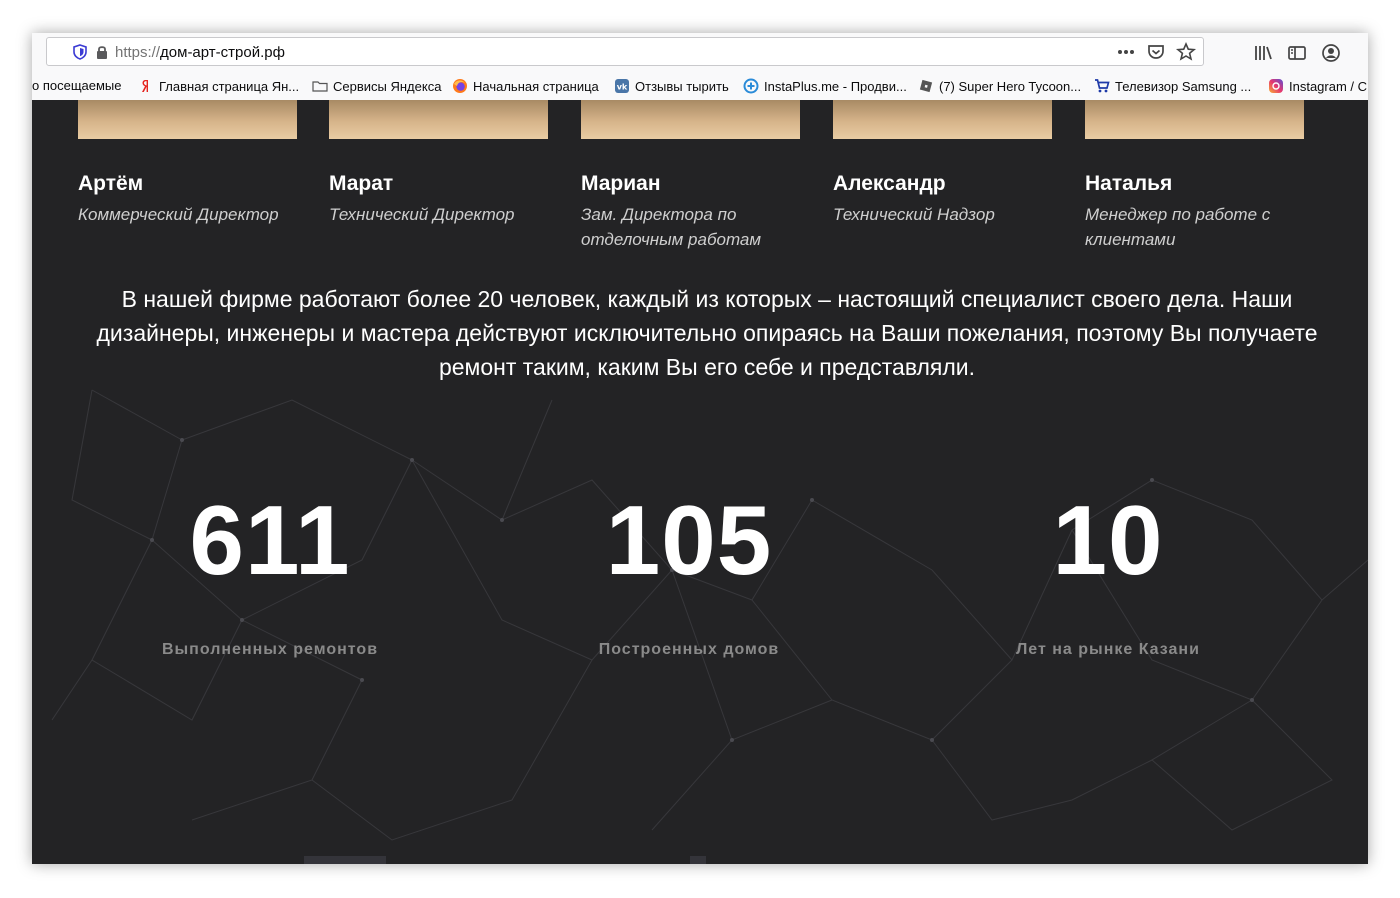 The width and height of the screenshot is (1400, 898). I want to click on stat-repairs-label: Выполненных ремонтов, so click(270, 649).